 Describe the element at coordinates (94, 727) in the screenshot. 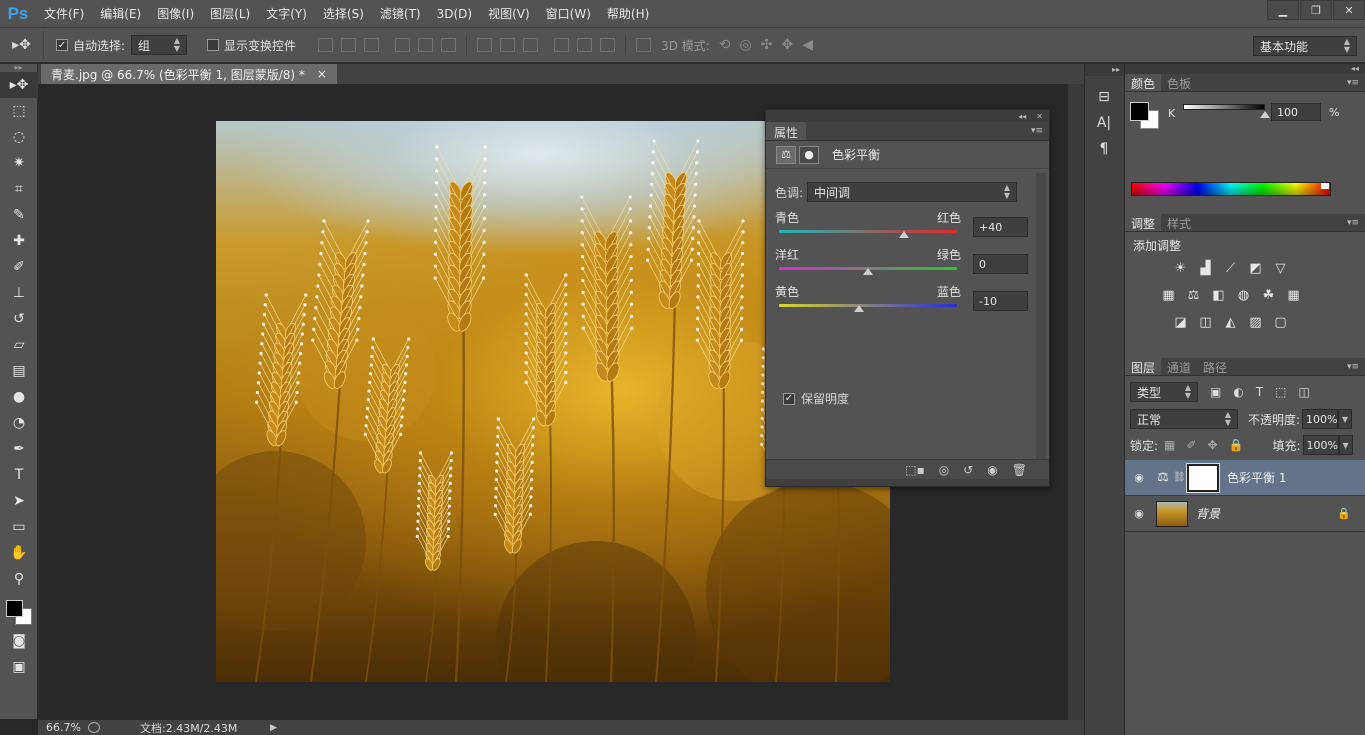

I see `proof-icon` at that location.